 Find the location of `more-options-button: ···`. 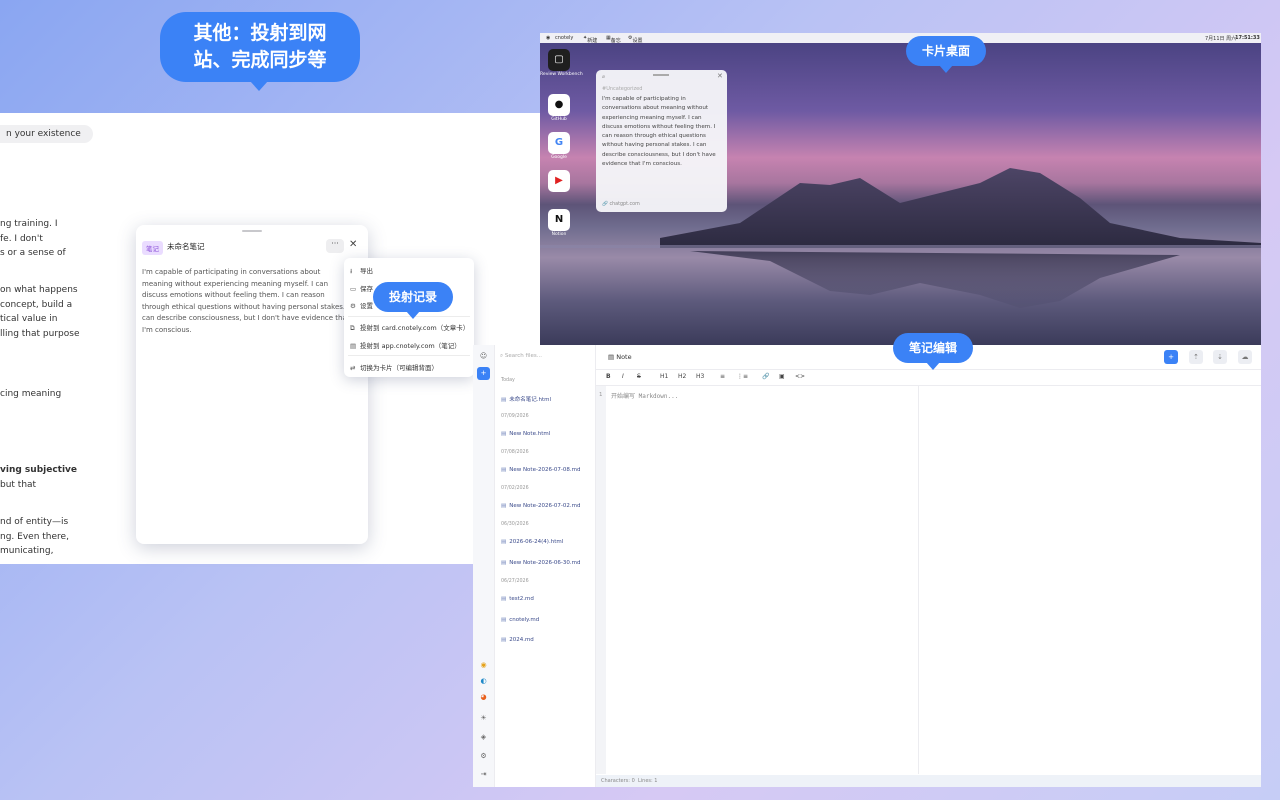

more-options-button: ··· is located at coordinates (335, 246).